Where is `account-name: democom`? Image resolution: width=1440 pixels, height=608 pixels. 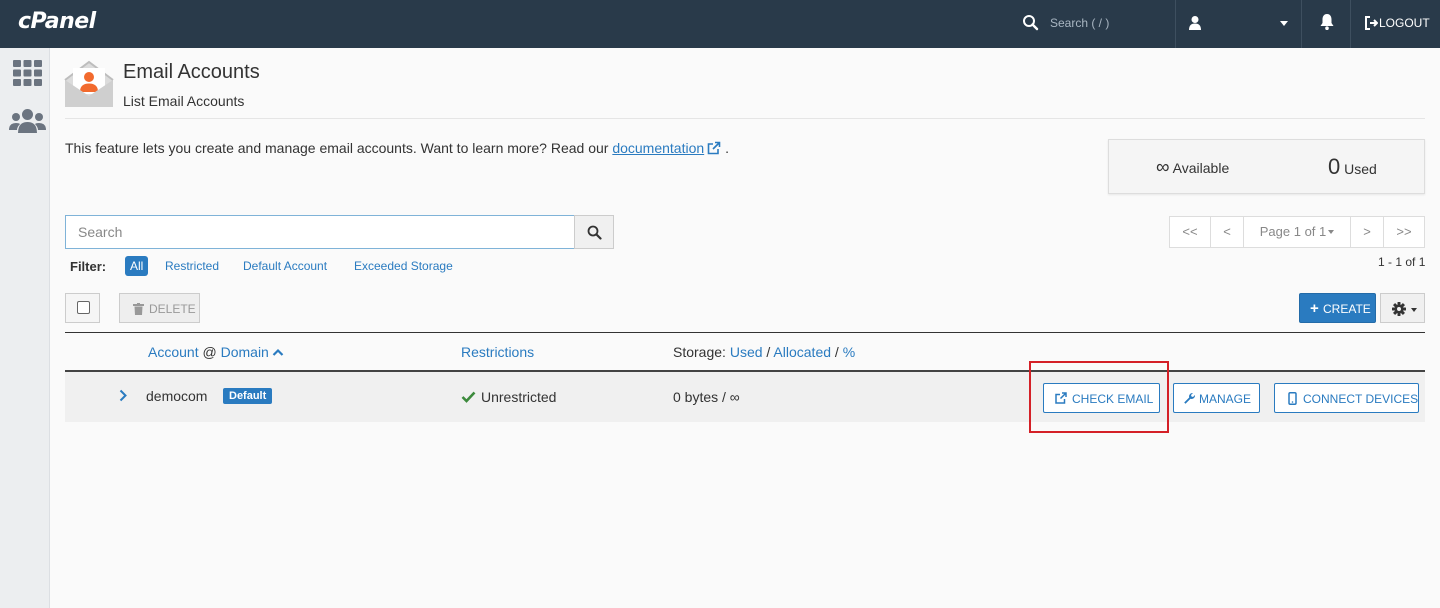
account-name: democom is located at coordinates (177, 396).